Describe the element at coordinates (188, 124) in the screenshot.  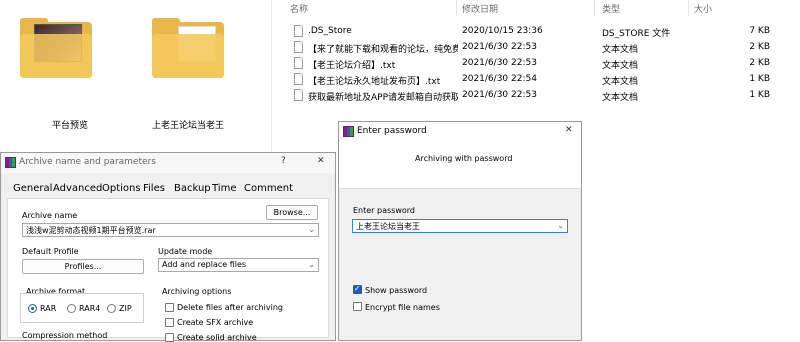
I see `folder-label: 上老王论坛当老王` at that location.